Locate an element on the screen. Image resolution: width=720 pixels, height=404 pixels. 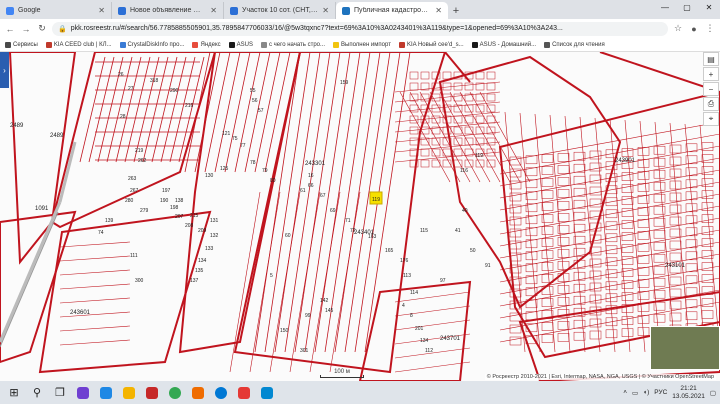
search-icon: ⚲ is located at coordinates (37, 393).